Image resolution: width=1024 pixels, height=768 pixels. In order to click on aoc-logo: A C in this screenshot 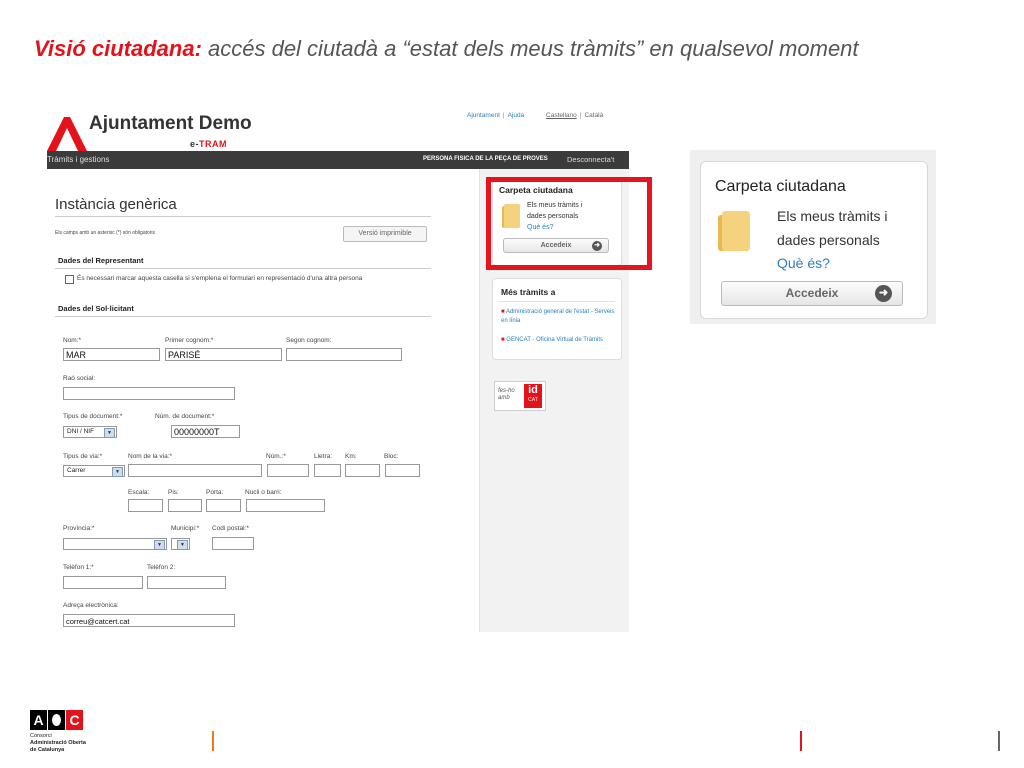, I will do `click(57, 721)`.